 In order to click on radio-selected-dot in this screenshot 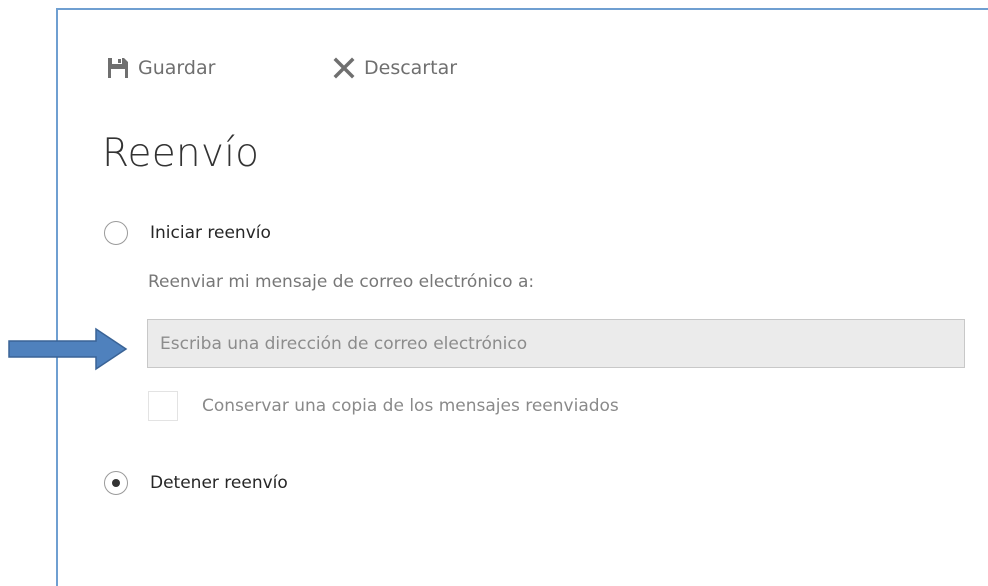, I will do `click(116, 483)`.